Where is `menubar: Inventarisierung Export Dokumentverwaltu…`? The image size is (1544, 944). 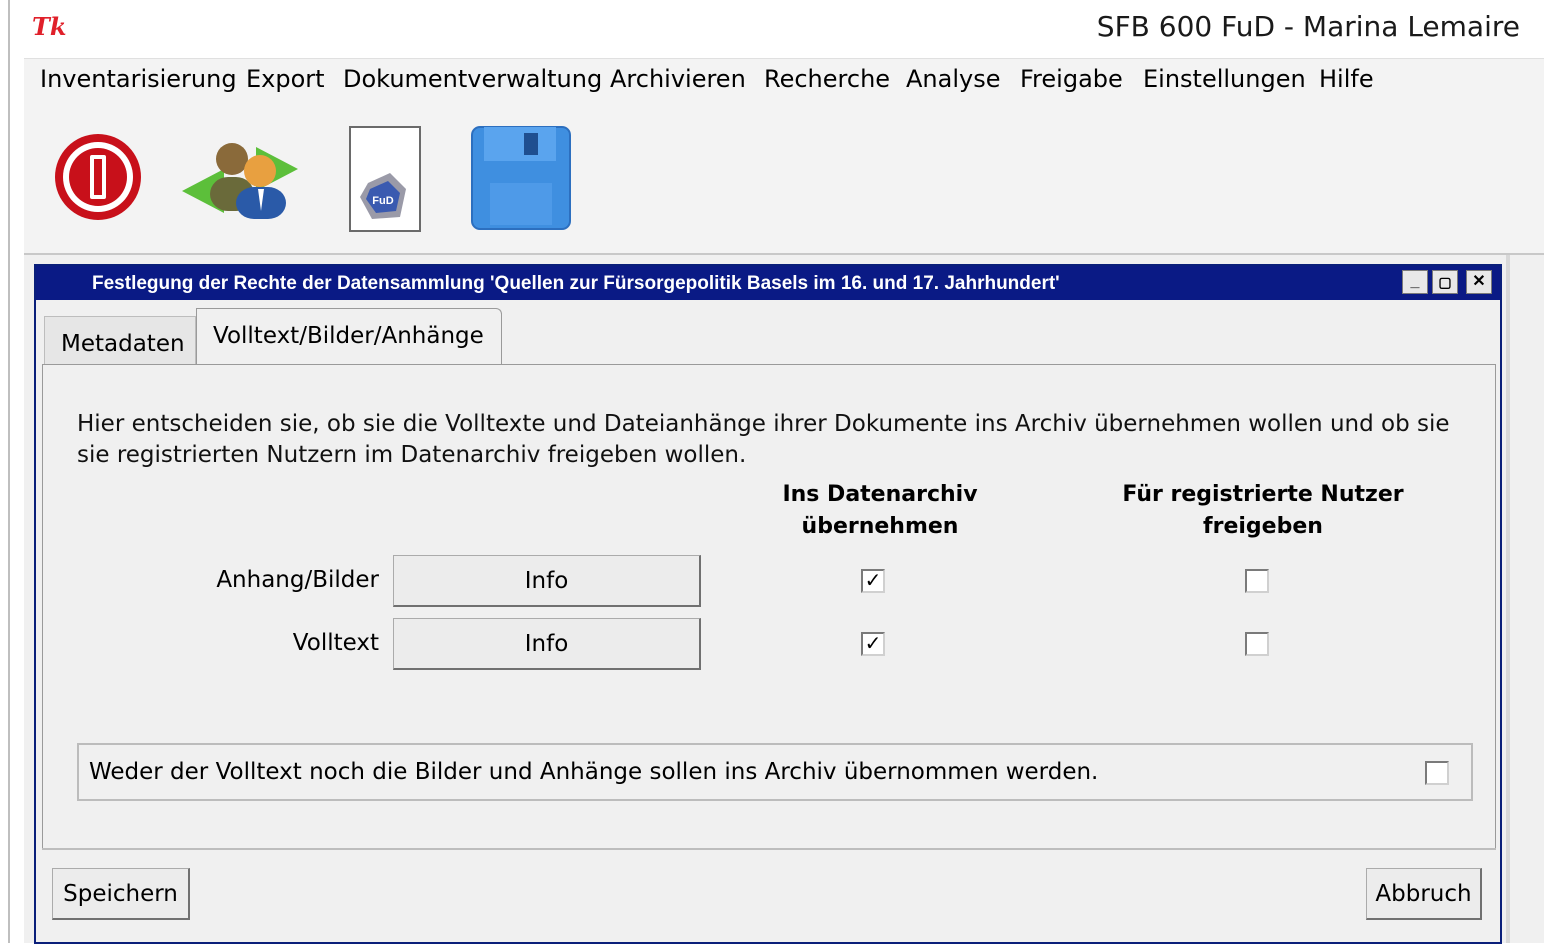
menubar: Inventarisierung Export Dokumentverwaltu… is located at coordinates (784, 81).